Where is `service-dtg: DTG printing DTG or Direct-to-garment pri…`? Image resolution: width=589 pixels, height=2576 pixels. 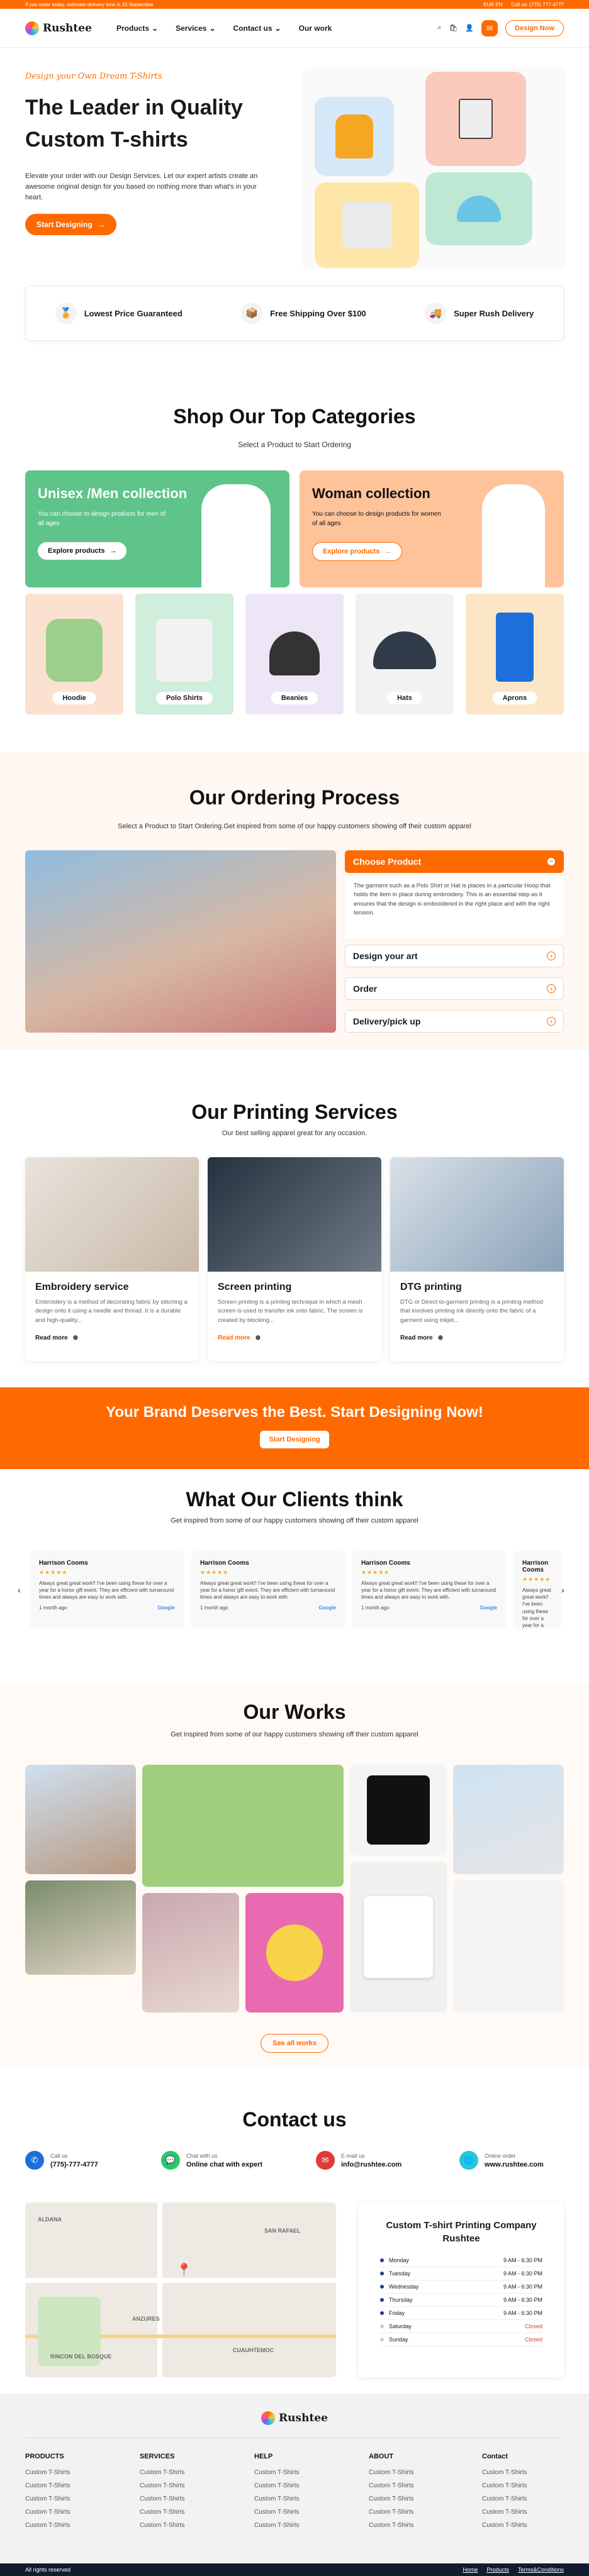
service-dtg: DTG printing DTG or Direct-to-garment pri… is located at coordinates (477, 1259).